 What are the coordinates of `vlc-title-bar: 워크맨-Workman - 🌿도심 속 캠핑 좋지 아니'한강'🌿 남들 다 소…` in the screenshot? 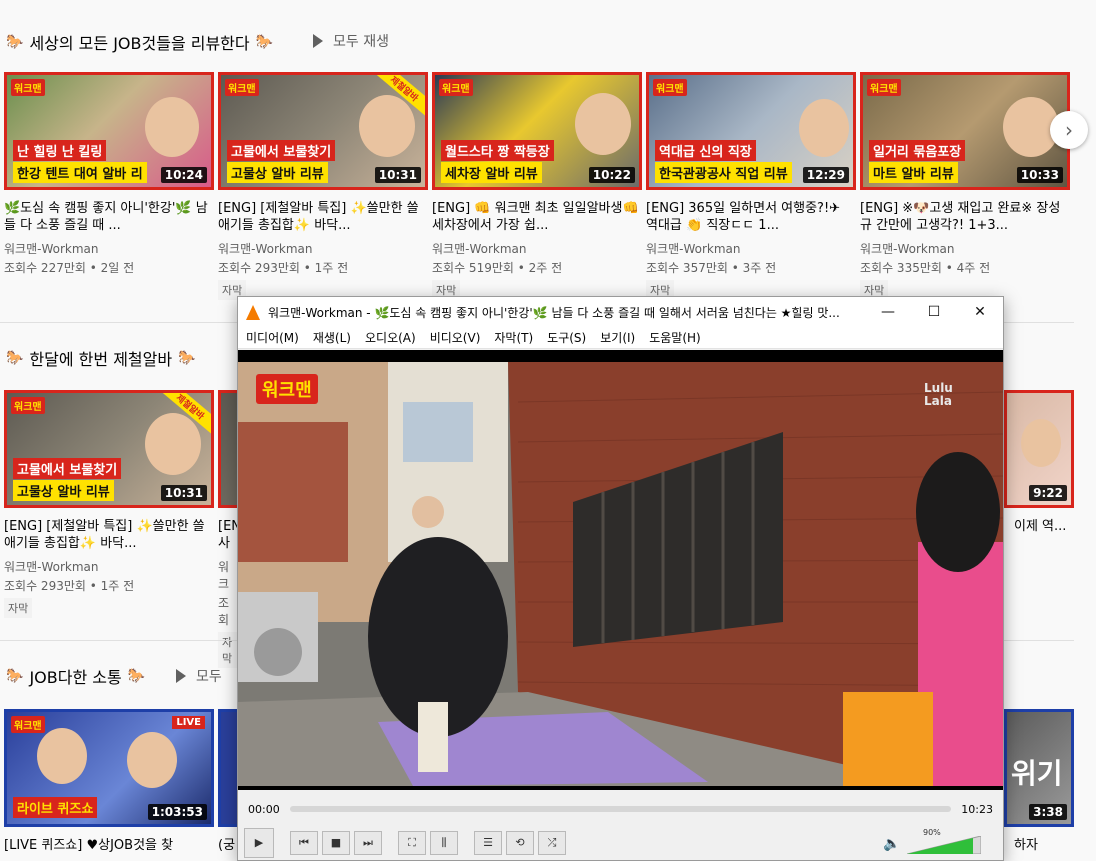 It's located at (620, 312).